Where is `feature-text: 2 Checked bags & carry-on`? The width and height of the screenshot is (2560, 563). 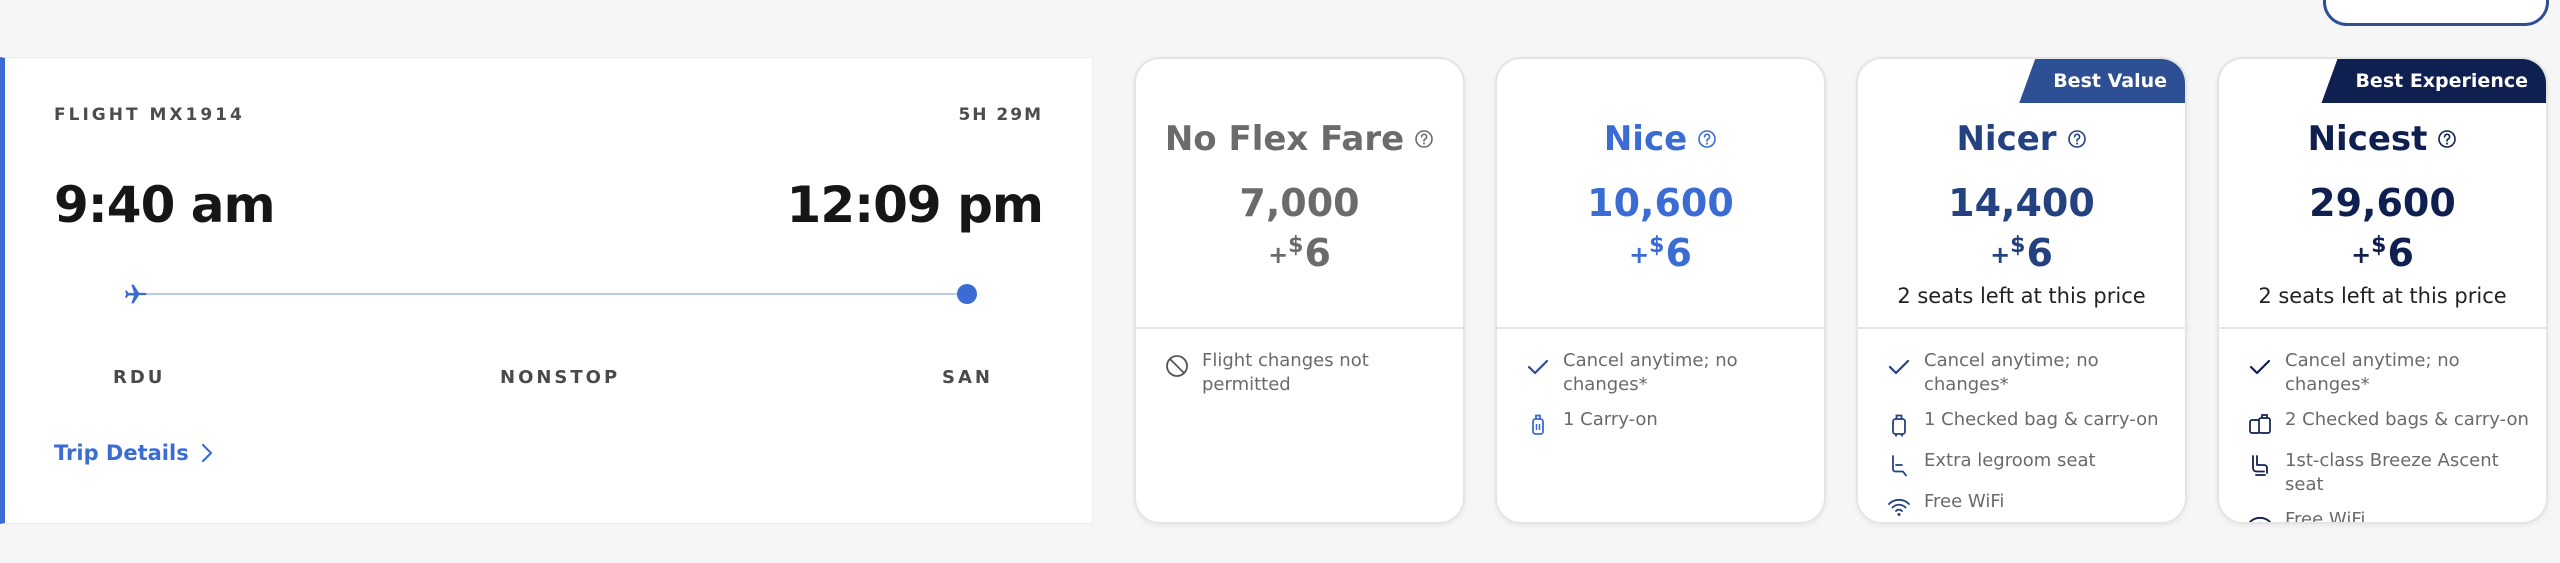 feature-text: 2 Checked bags & carry-on is located at coordinates (2407, 419).